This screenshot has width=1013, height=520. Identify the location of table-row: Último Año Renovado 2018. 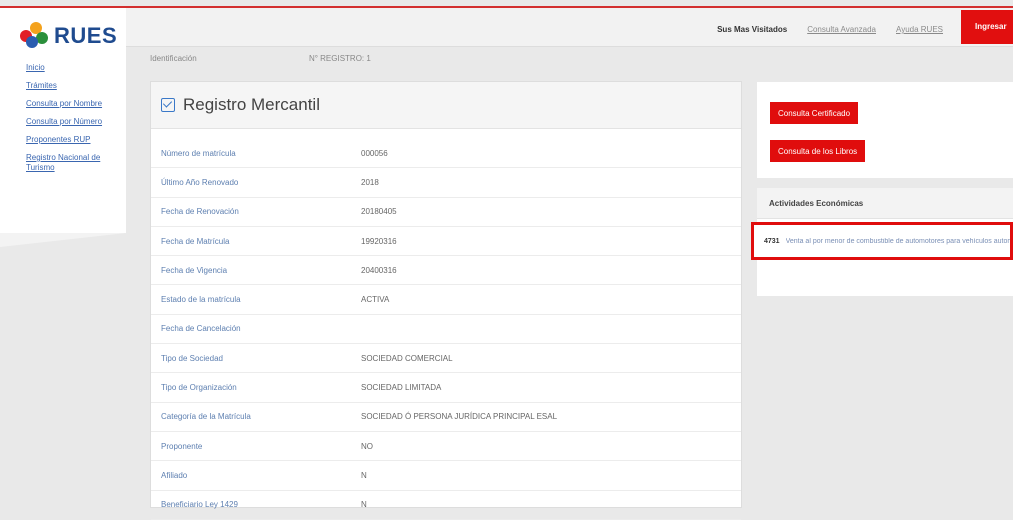
(446, 183).